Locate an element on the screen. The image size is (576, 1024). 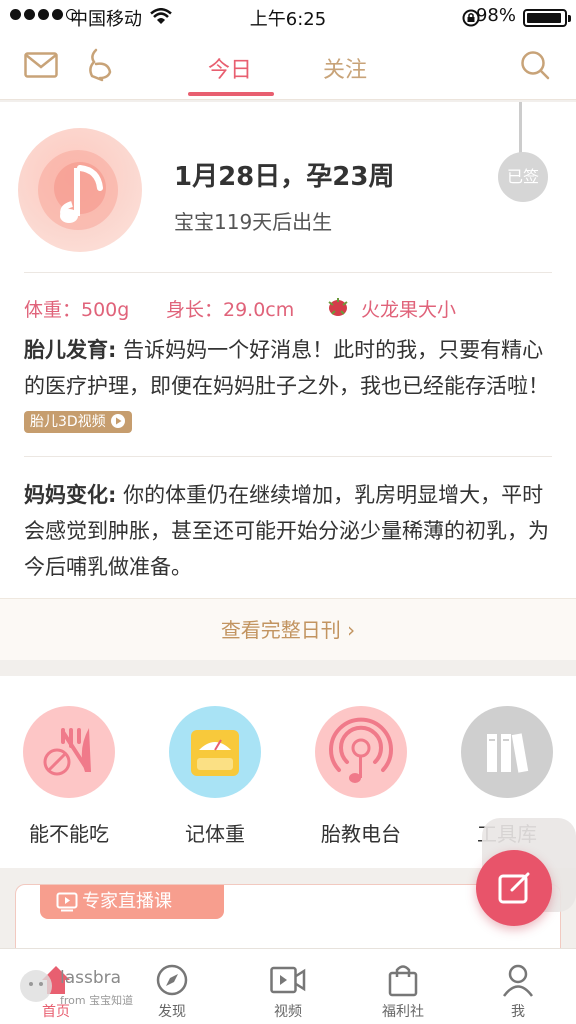
search-icon is located at coordinates (535, 65).